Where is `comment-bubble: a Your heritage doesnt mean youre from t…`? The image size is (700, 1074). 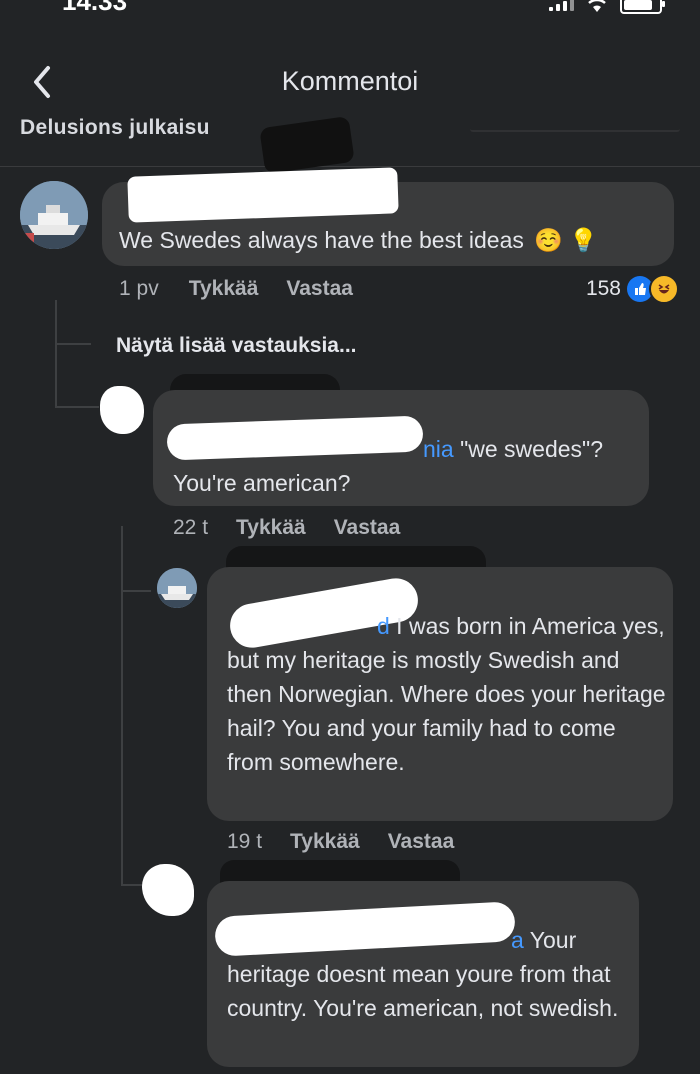 comment-bubble: a Your heritage doesnt mean youre from t… is located at coordinates (423, 974).